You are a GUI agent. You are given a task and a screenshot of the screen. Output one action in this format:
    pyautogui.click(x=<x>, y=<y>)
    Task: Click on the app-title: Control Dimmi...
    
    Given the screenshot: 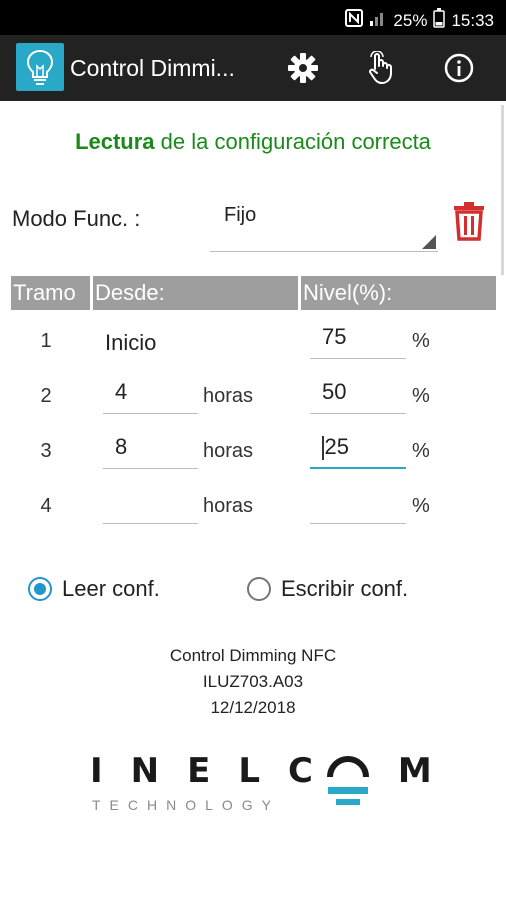 What is the action you would take?
    pyautogui.click(x=152, y=68)
    